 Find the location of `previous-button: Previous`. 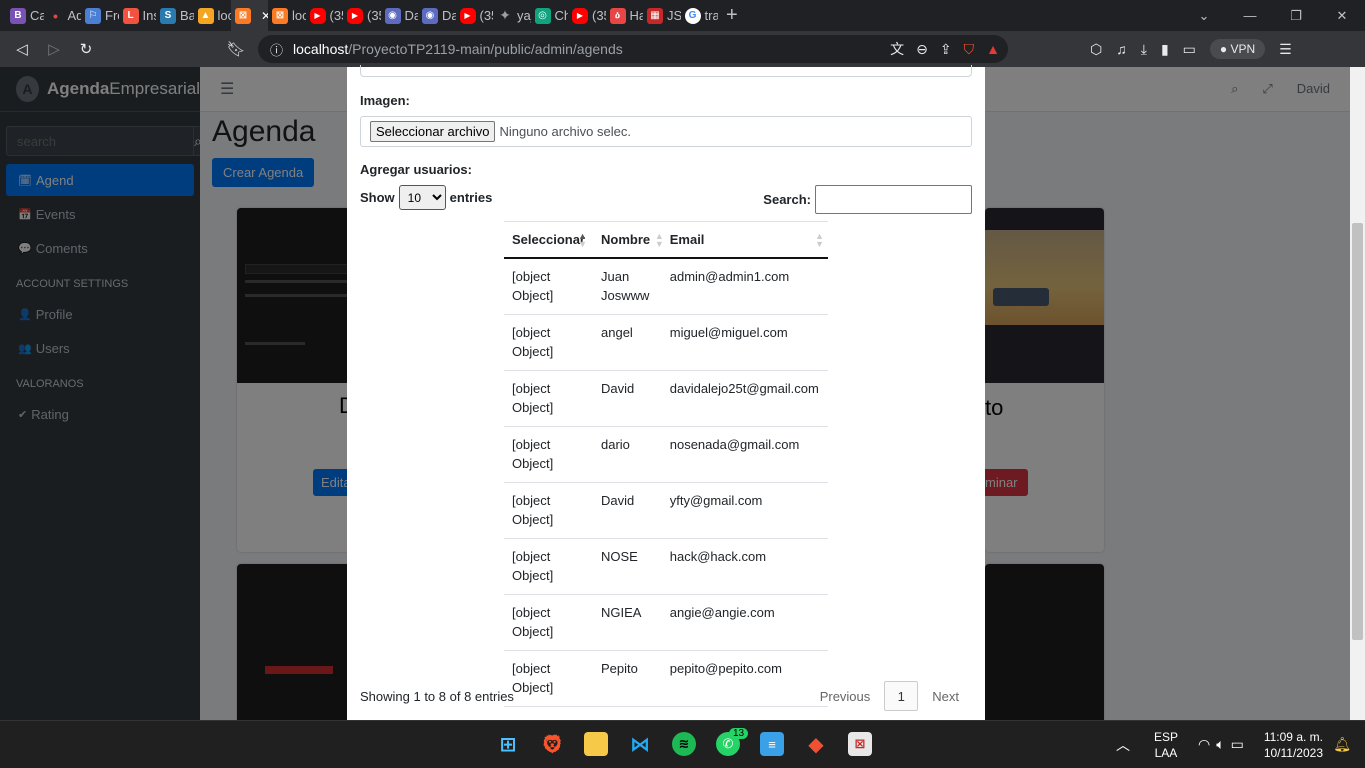

previous-button: Previous is located at coordinates (845, 696).